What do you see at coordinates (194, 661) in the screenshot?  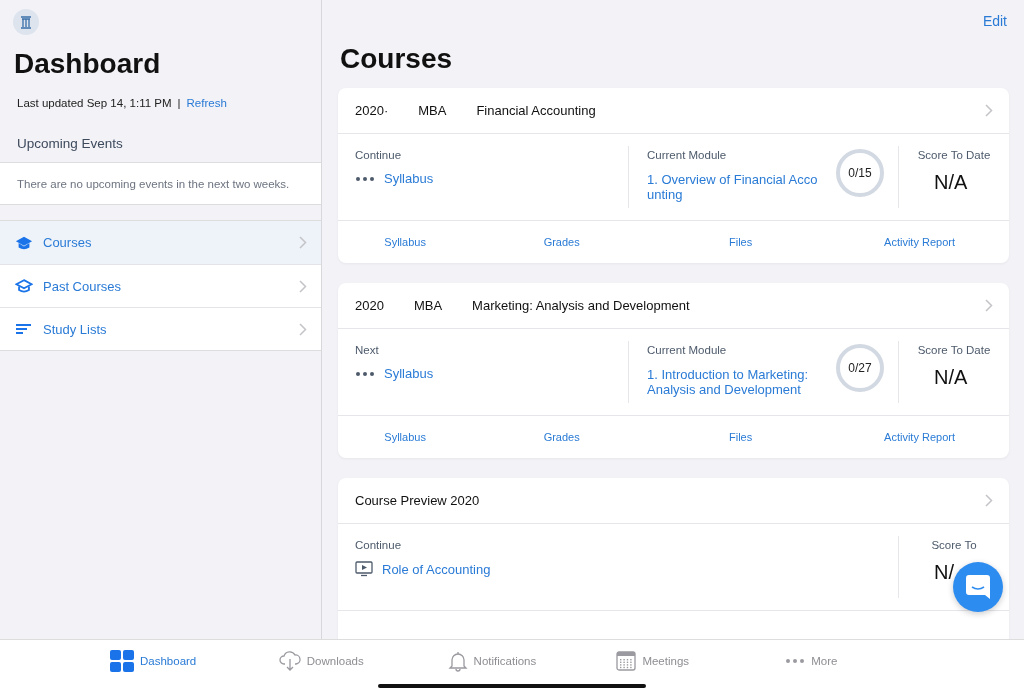 I see `tab-item: Dashboard` at bounding box center [194, 661].